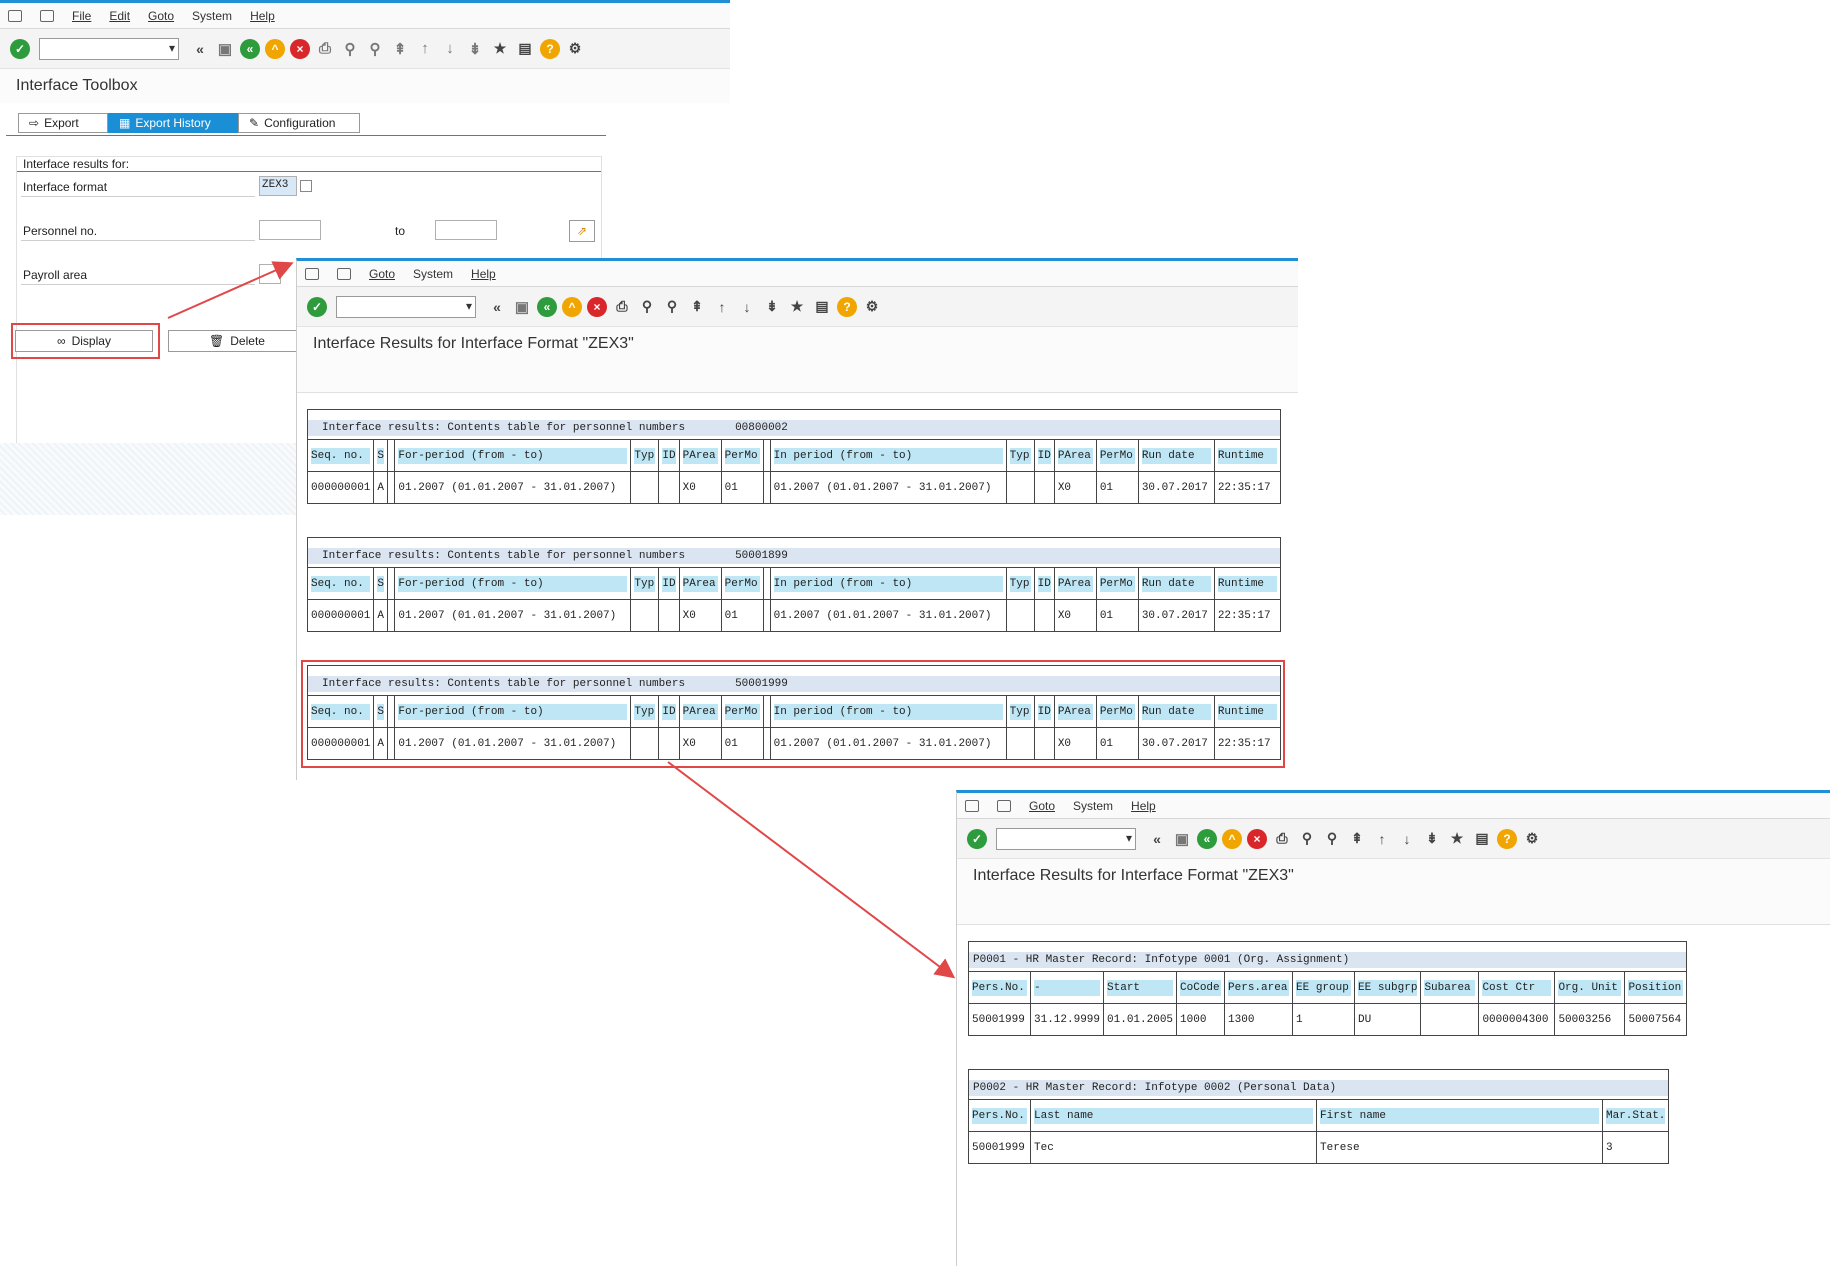 Image resolution: width=1830 pixels, height=1266 pixels. Describe the element at coordinates (119, 16) in the screenshot. I see `menu-edit: Edit` at that location.